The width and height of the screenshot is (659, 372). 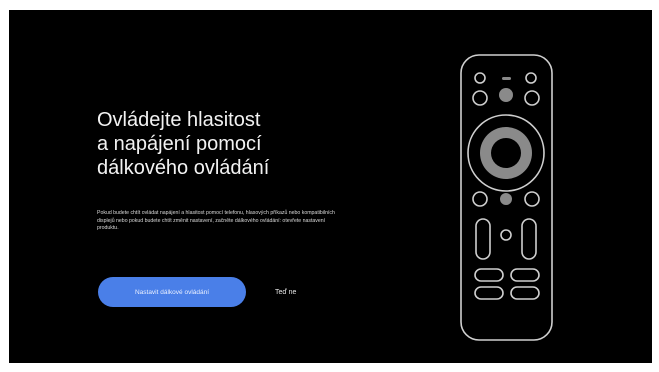 What do you see at coordinates (172, 292) in the screenshot?
I see `setup-remote-button: Nastavit dálkové ovládání` at bounding box center [172, 292].